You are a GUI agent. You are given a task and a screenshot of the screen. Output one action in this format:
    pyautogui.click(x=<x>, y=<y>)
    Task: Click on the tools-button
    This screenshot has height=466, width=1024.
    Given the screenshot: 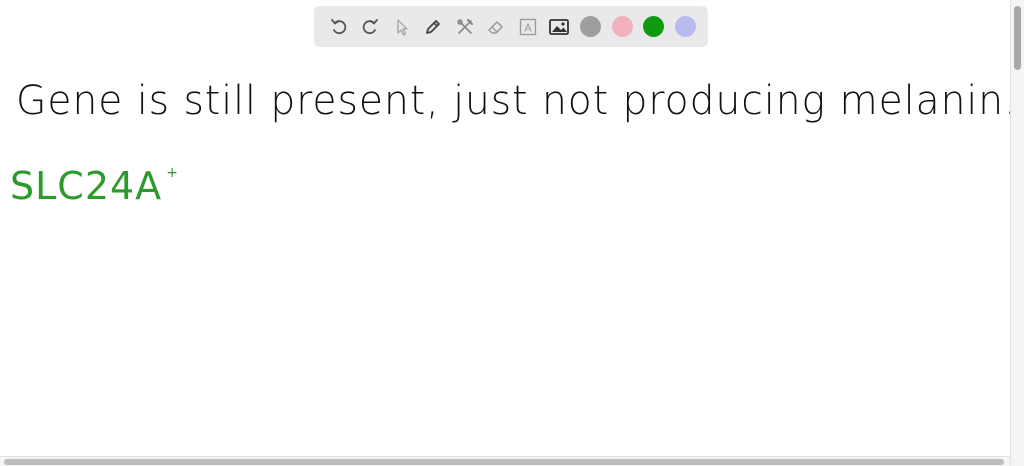 What is the action you would take?
    pyautogui.click(x=465, y=26)
    